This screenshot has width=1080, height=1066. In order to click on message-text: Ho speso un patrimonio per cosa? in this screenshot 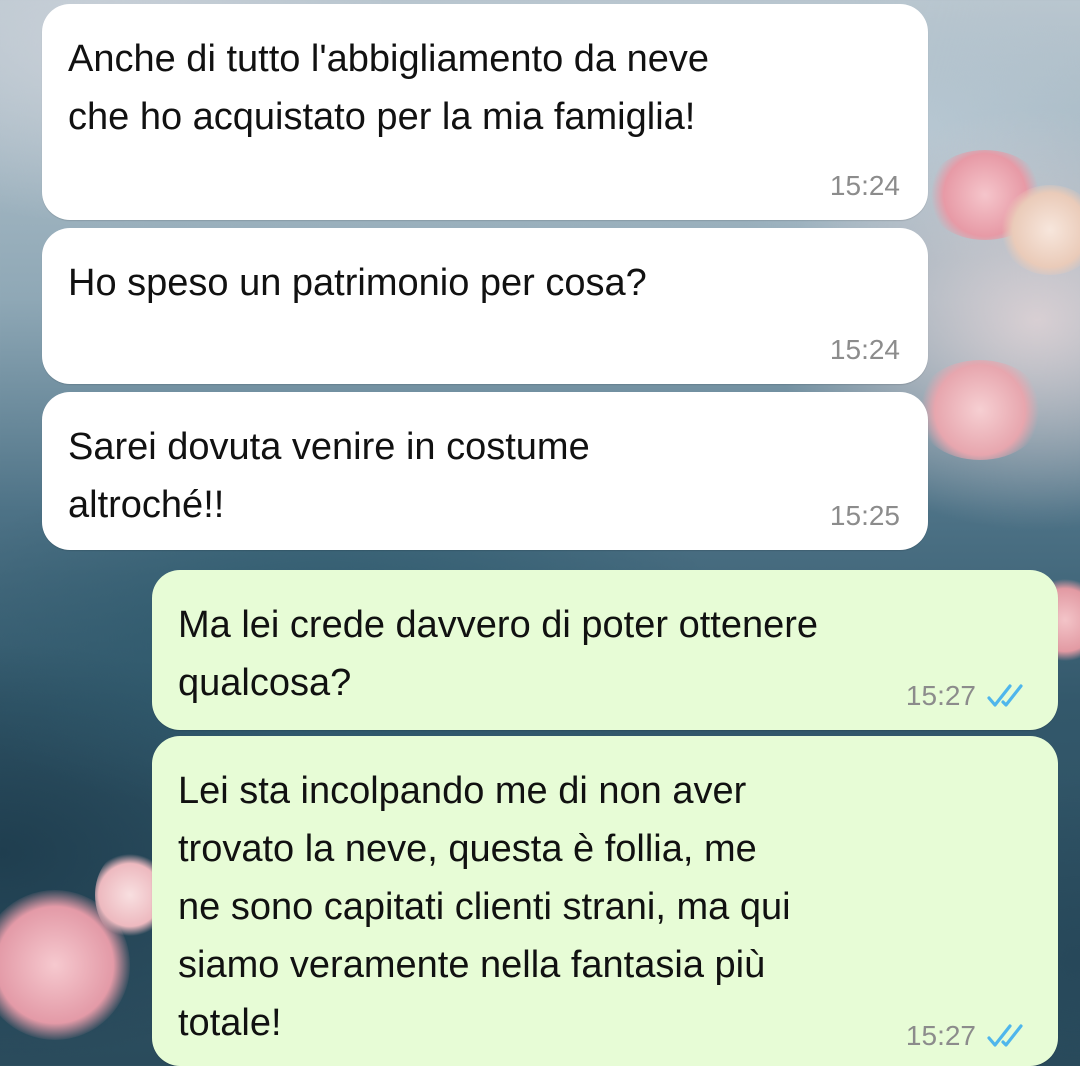, I will do `click(357, 283)`.